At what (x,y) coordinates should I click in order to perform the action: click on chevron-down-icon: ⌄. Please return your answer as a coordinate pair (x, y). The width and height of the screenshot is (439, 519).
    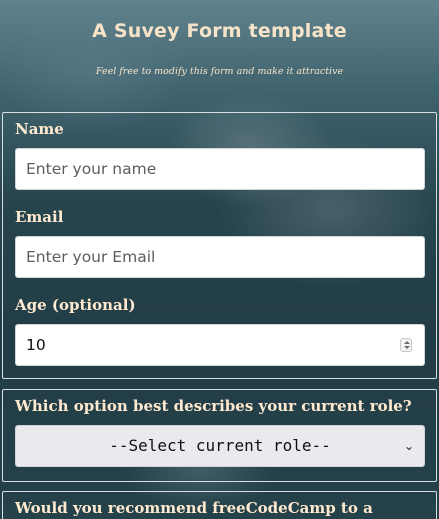
    Looking at the image, I should click on (408, 446).